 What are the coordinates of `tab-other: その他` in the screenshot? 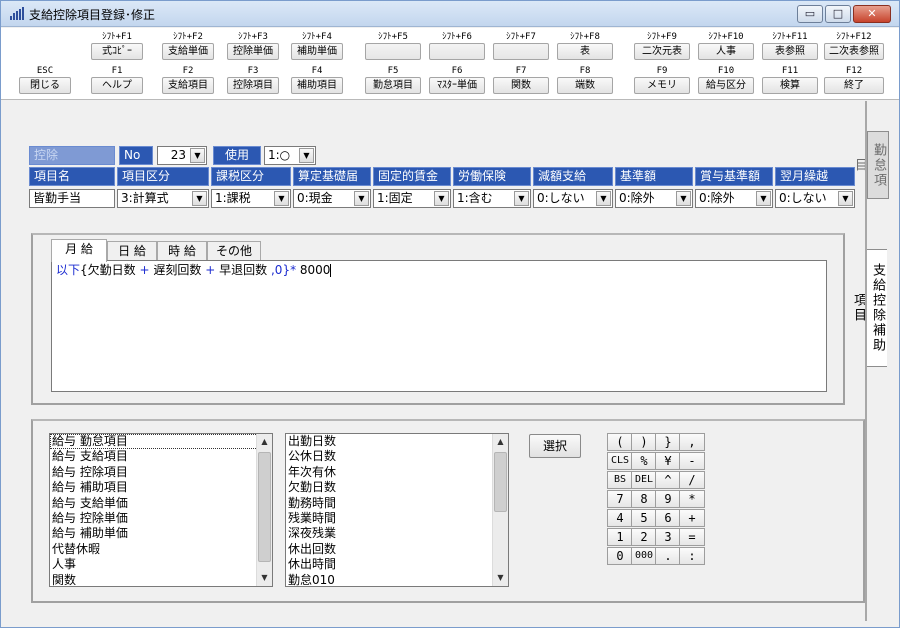 It's located at (234, 251).